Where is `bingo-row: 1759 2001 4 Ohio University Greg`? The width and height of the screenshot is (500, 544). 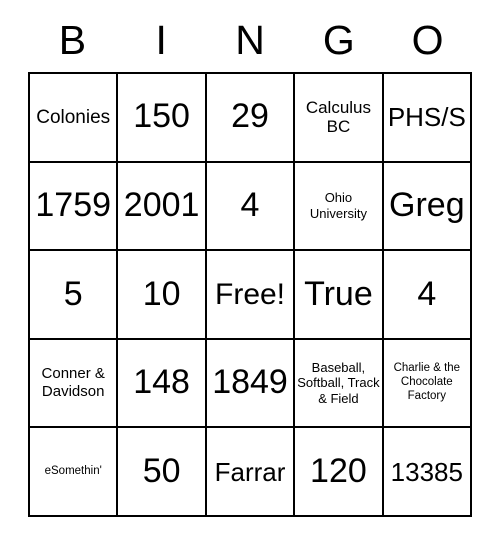
bingo-row: 1759 2001 4 Ohio University Greg is located at coordinates (251, 207).